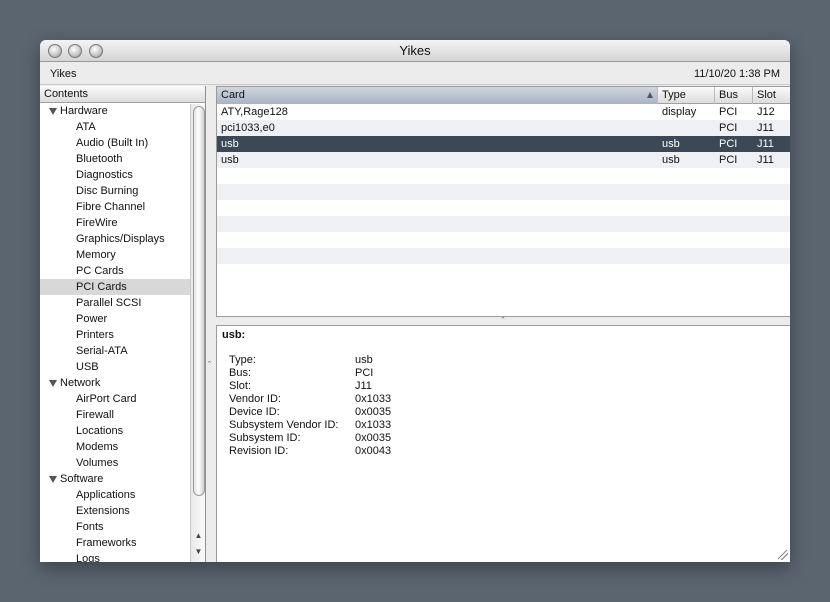 Image resolution: width=830 pixels, height=602 pixels. Describe the element at coordinates (122, 415) in the screenshot. I see `sidebar-item: Firewall` at that location.